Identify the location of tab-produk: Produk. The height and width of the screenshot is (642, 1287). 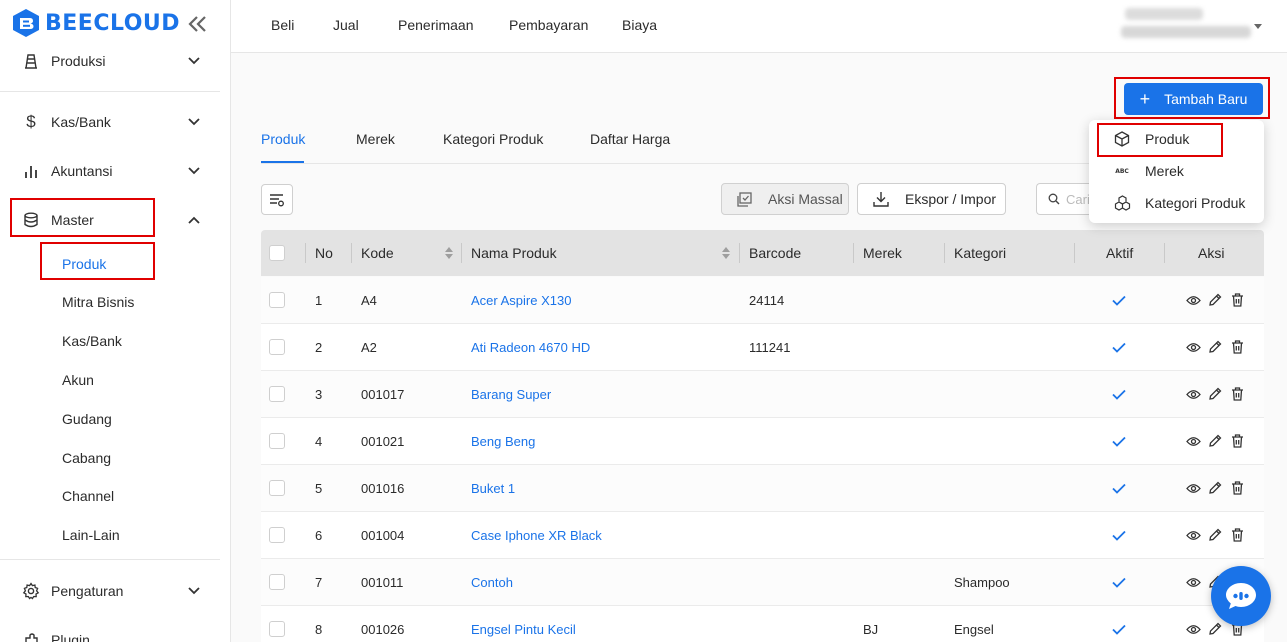
(283, 139).